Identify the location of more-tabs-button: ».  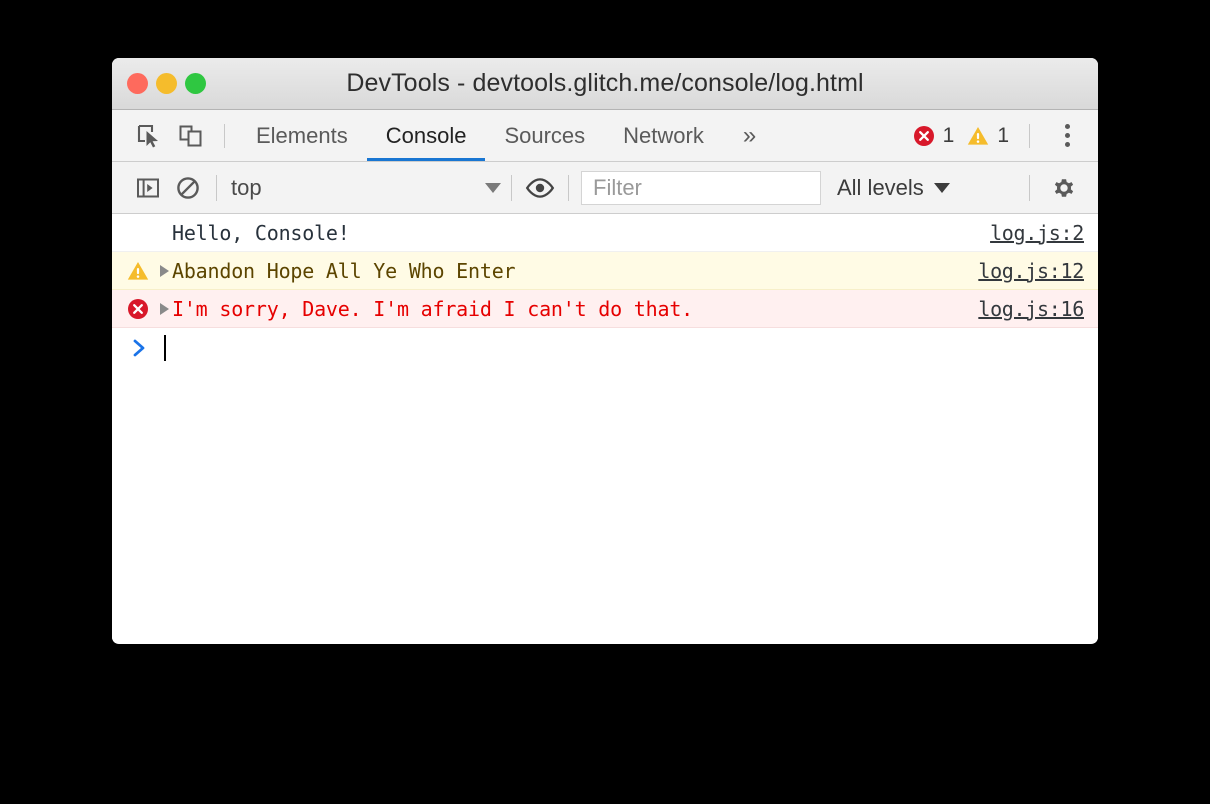
(749, 135).